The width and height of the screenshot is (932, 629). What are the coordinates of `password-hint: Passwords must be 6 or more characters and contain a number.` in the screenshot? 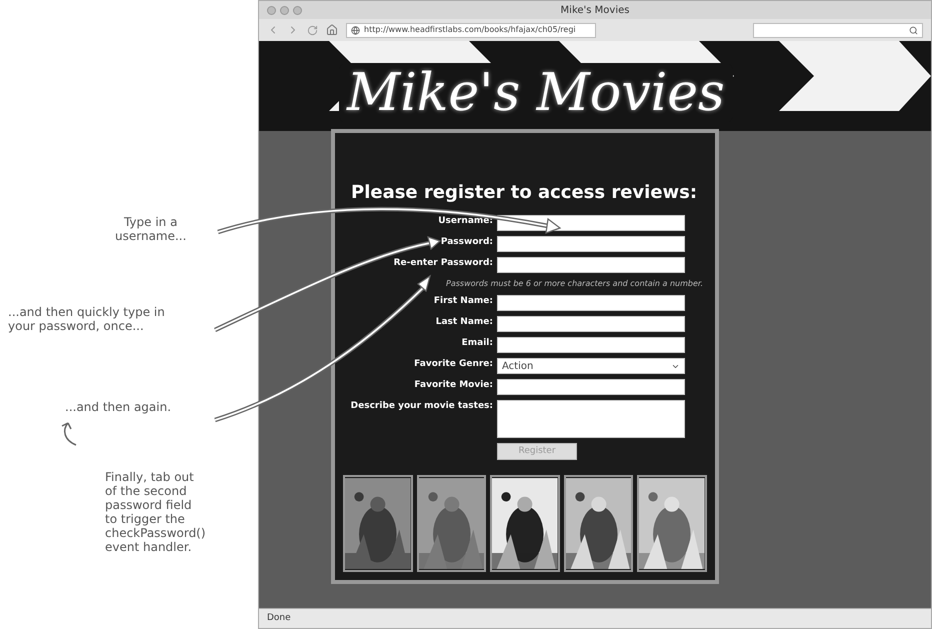 It's located at (574, 284).